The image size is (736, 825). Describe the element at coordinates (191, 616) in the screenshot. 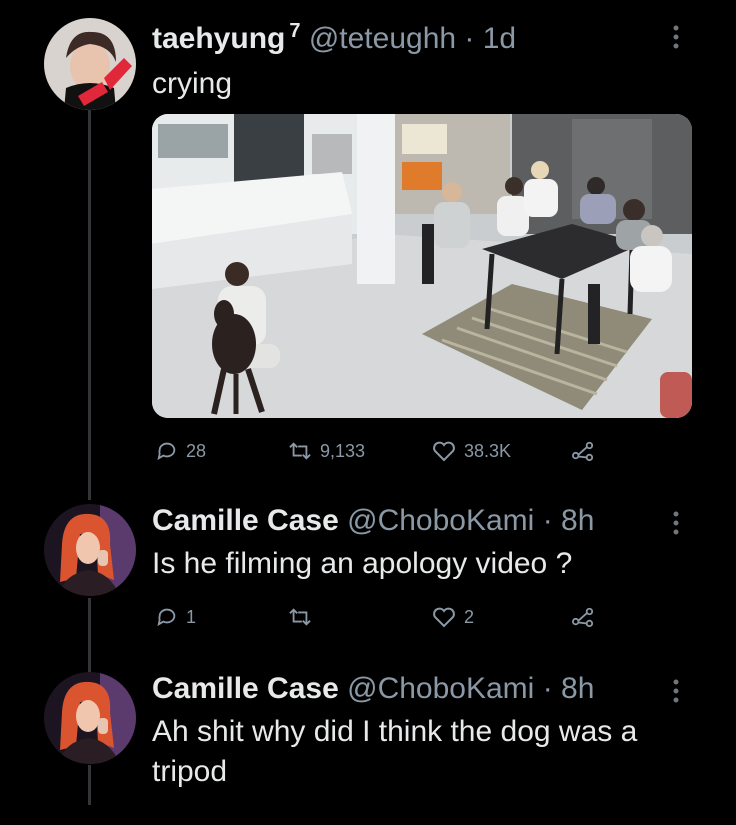

I see `reply-count: 1` at that location.